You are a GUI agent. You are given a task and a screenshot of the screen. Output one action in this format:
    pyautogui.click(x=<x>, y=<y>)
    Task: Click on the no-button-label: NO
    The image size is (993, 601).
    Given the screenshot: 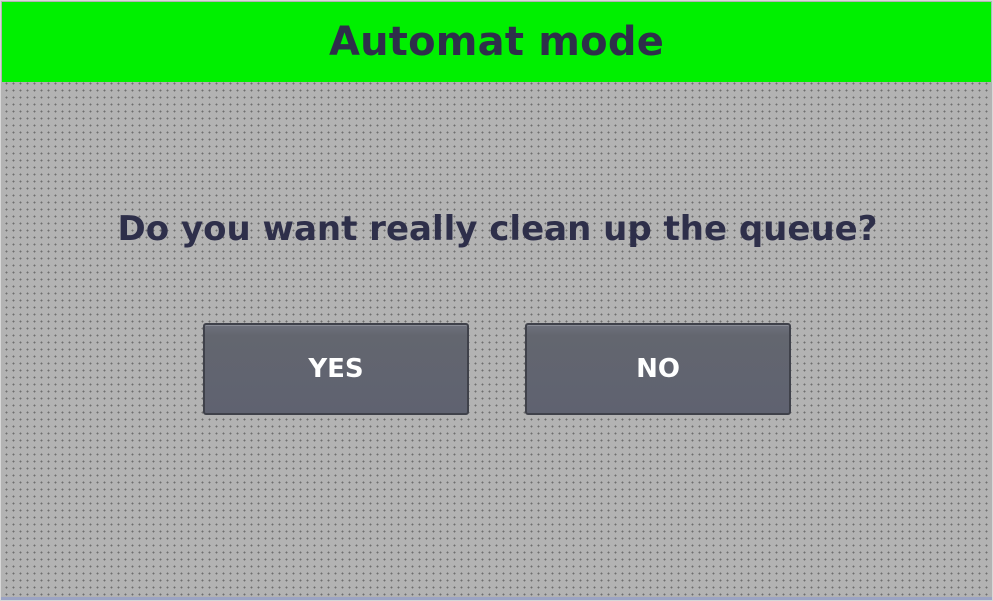 What is the action you would take?
    pyautogui.click(x=658, y=369)
    